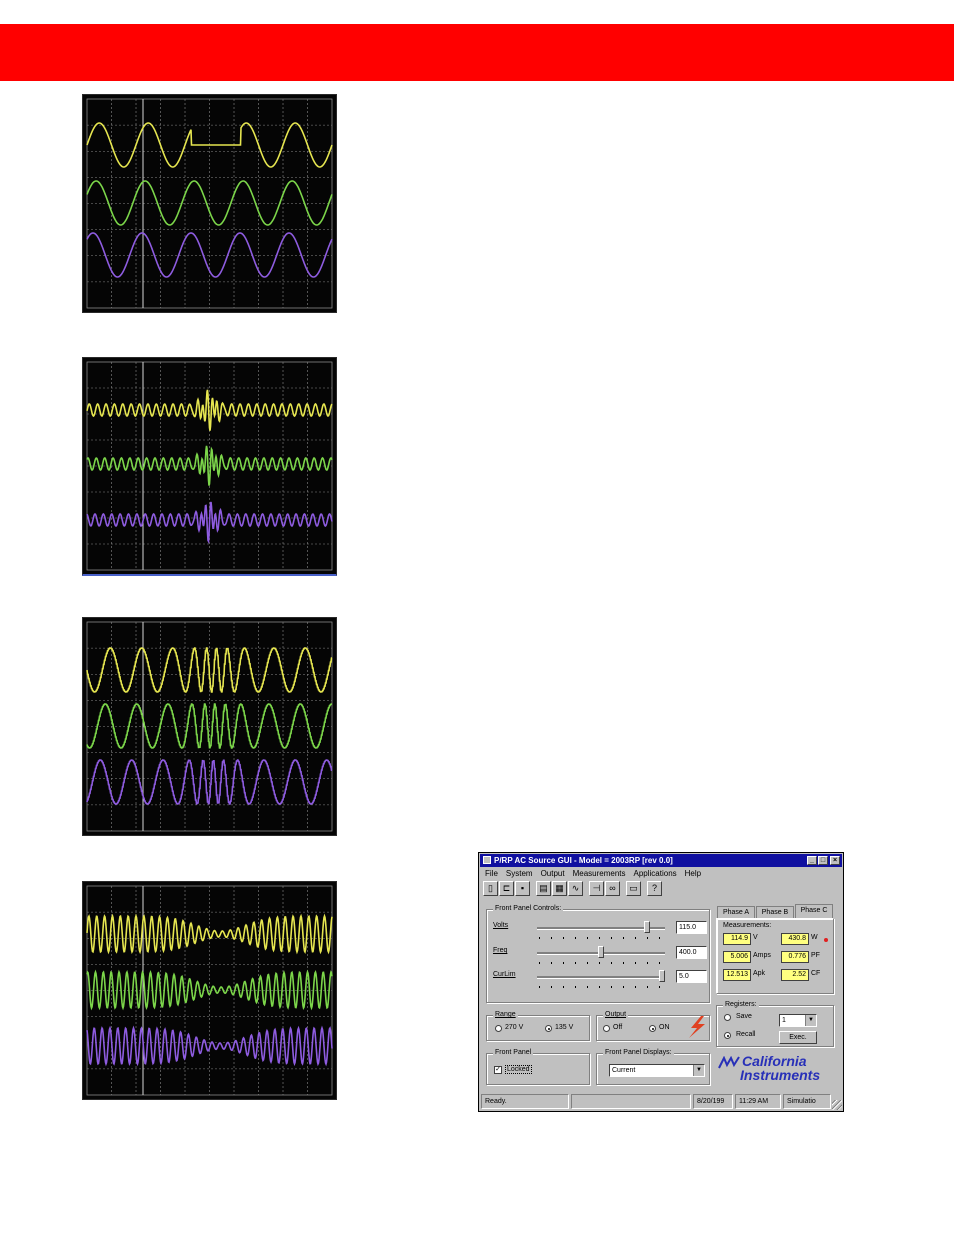 The image size is (954, 1235). I want to click on output-on-radio, so click(652, 1028).